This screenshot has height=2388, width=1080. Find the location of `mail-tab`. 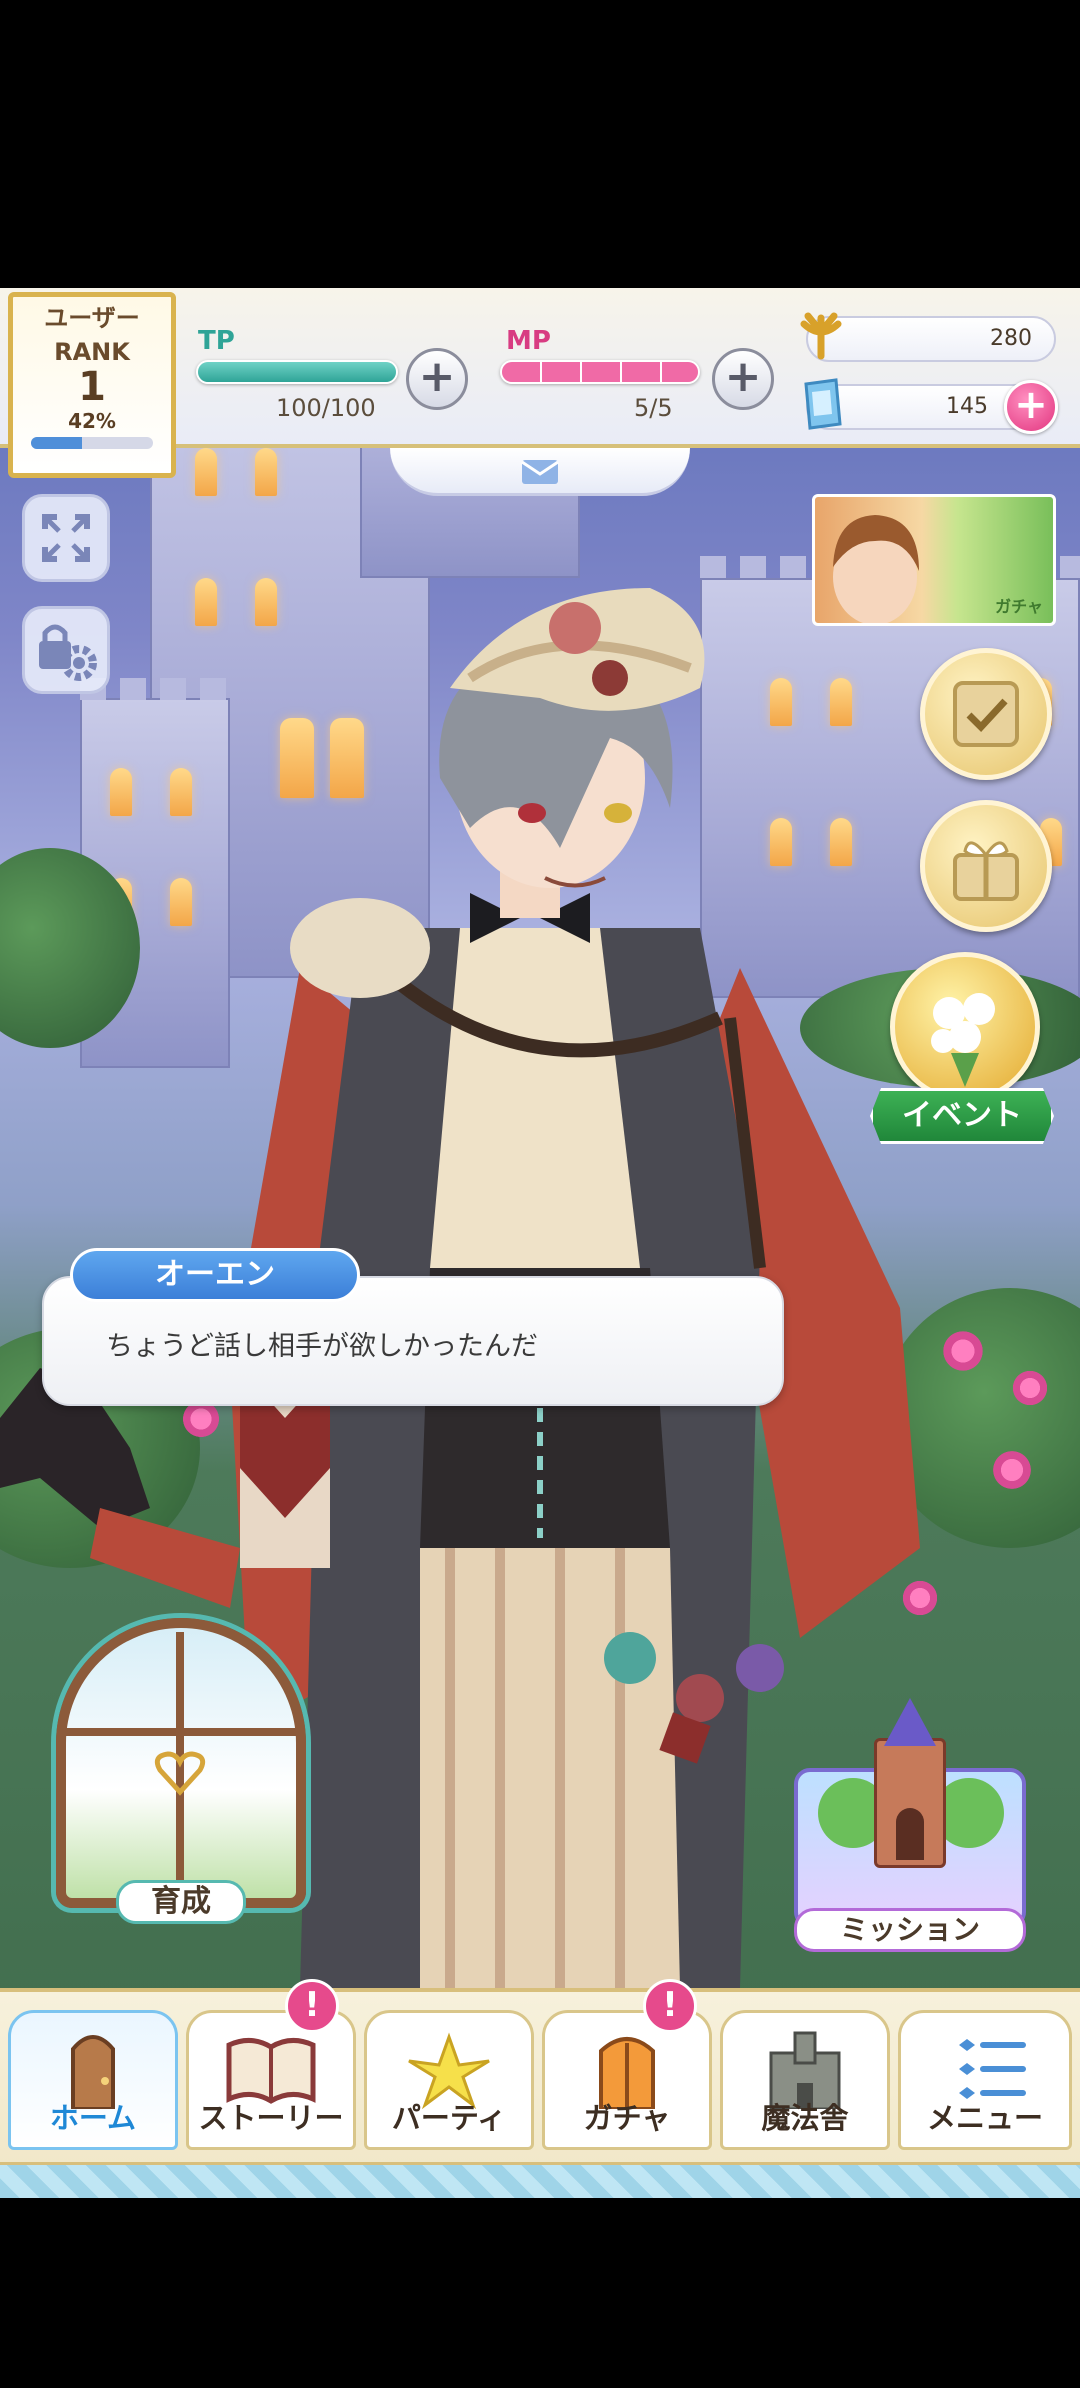

mail-tab is located at coordinates (540, 472).